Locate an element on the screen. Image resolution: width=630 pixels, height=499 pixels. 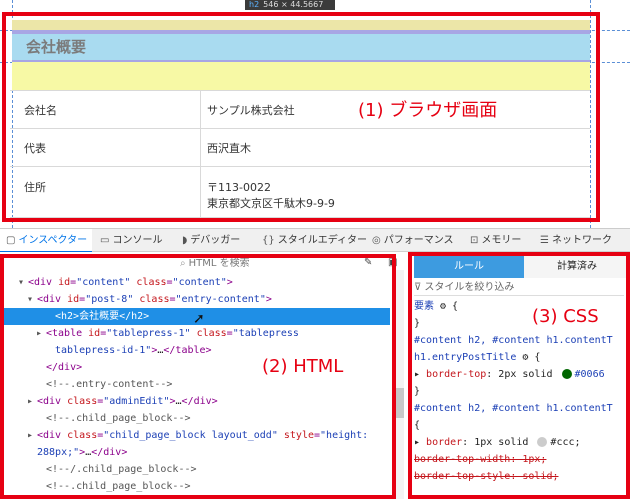
tab-performance: ◎ パフォーマンス is located at coordinates (413, 241).